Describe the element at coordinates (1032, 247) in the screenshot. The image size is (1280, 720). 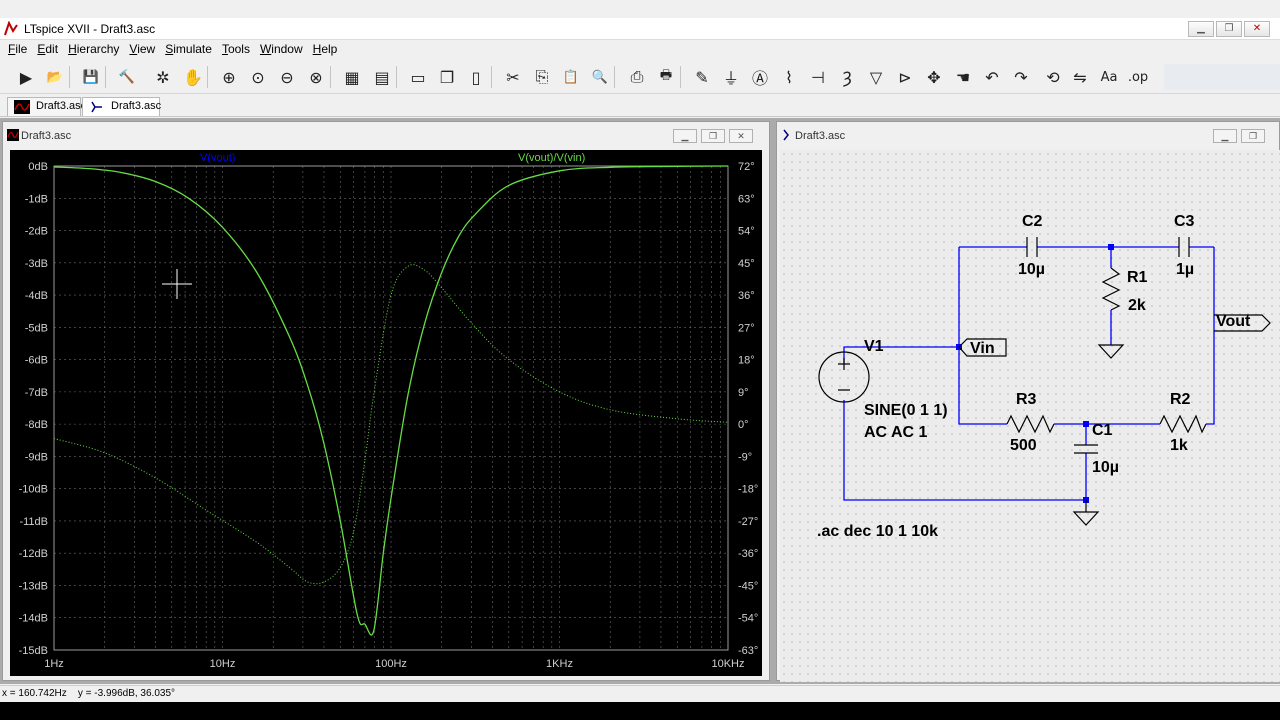
I see `c2-symbol` at that location.